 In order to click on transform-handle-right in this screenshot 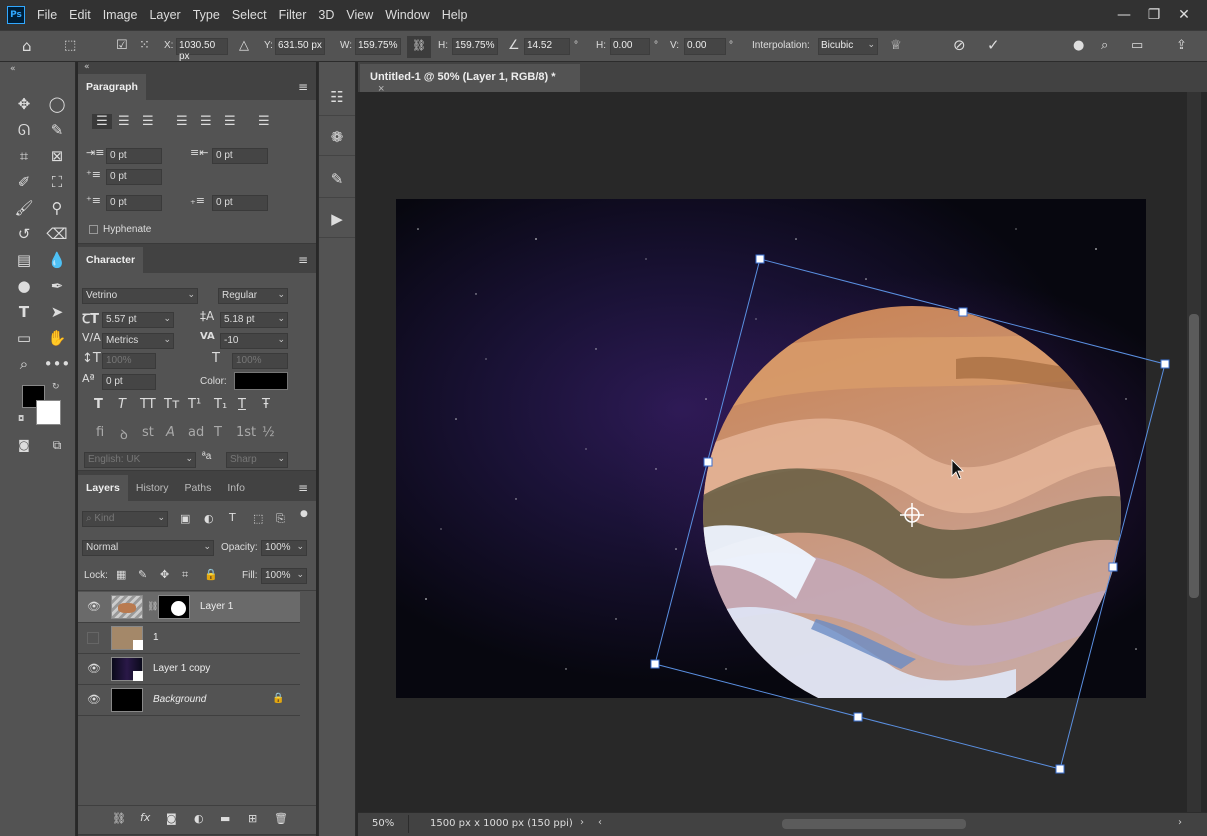, I will do `click(1113, 567)`.